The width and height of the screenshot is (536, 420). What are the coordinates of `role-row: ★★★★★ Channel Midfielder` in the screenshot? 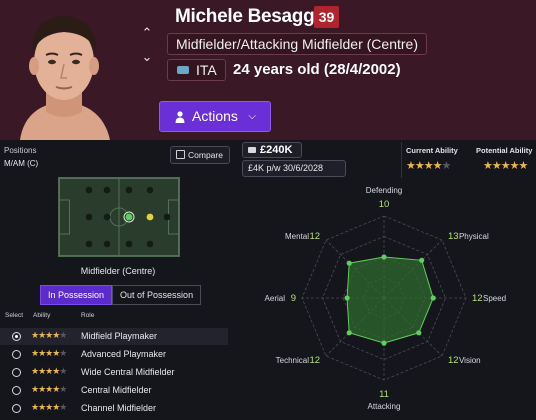 It's located at (114, 408).